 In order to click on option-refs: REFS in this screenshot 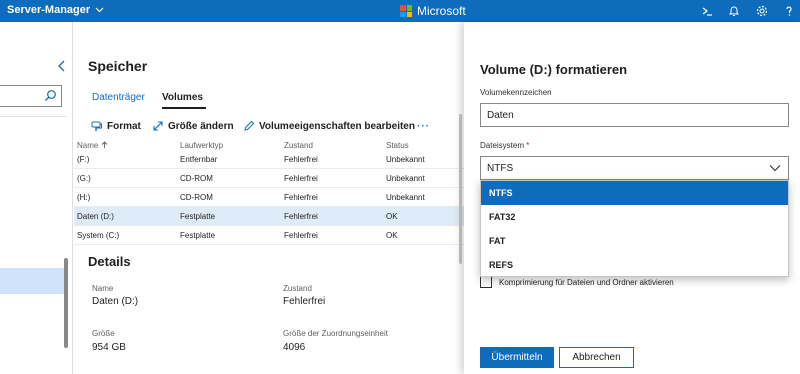, I will do `click(634, 265)`.